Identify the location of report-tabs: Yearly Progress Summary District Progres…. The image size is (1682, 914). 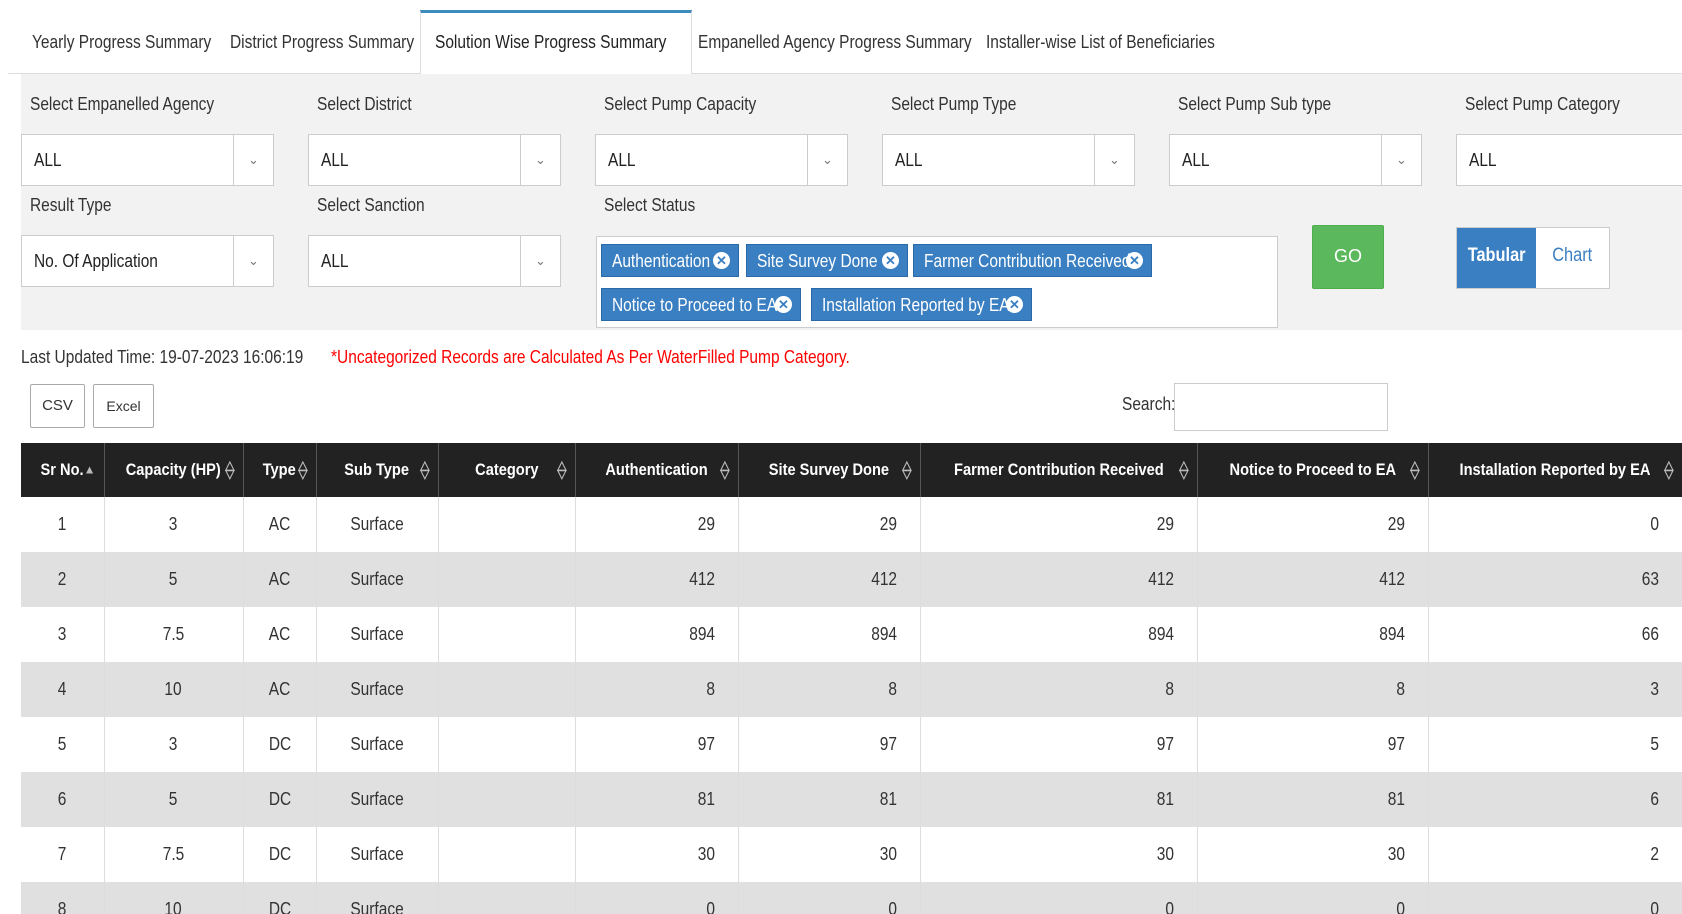
(845, 42).